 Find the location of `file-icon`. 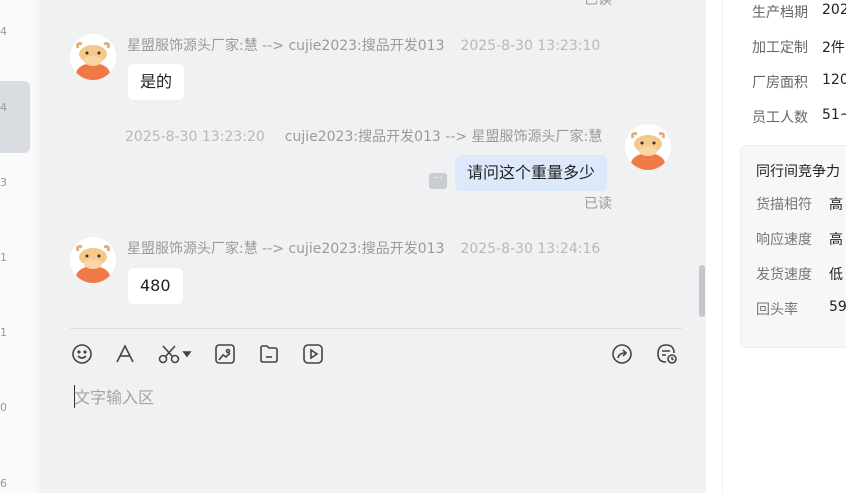

file-icon is located at coordinates (269, 354).